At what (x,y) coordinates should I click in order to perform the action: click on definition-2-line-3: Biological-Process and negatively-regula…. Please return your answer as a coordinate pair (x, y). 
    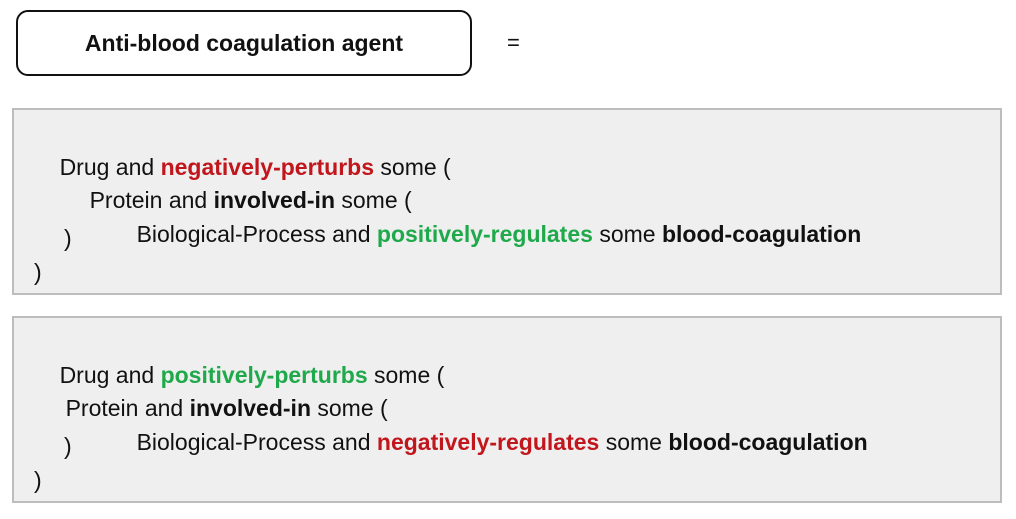
    Looking at the image, I should click on (502, 442).